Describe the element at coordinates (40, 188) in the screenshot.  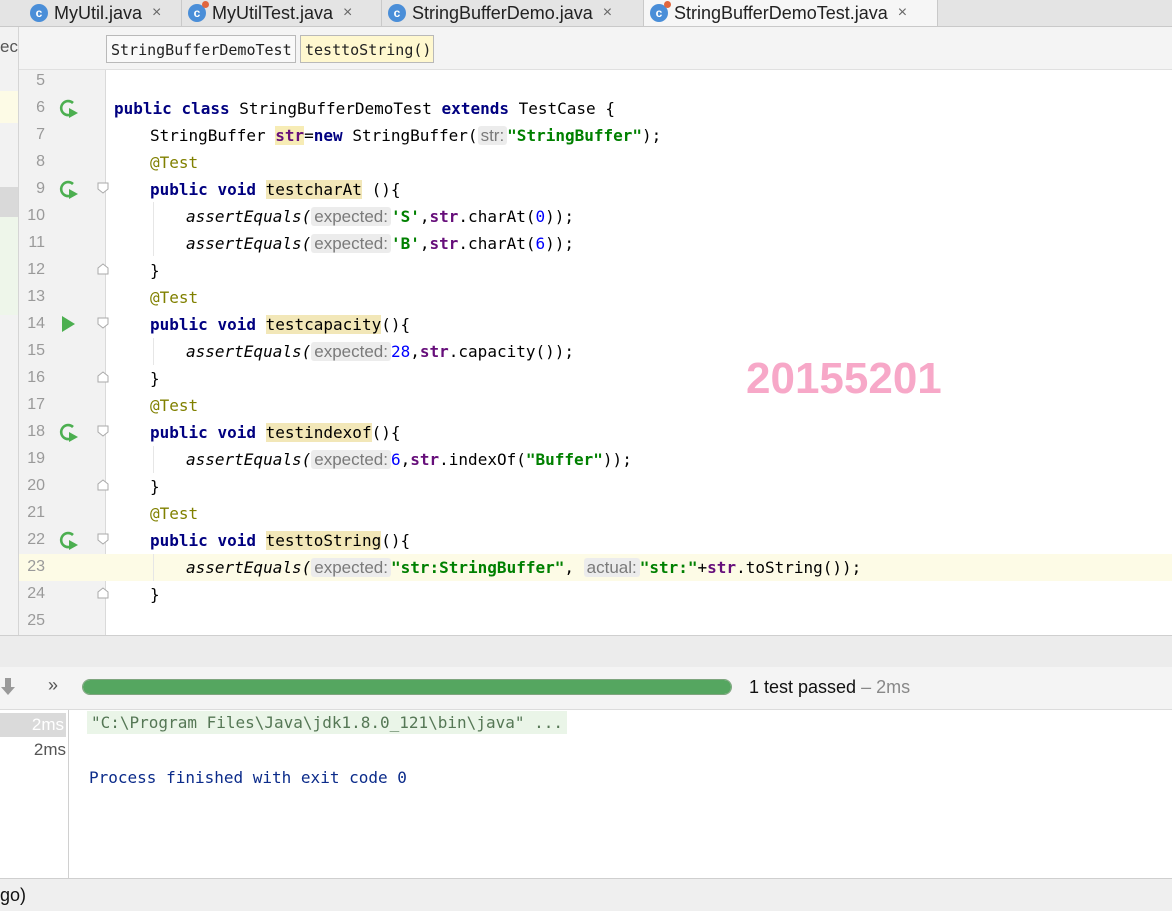
I see `line-number: 9` at that location.